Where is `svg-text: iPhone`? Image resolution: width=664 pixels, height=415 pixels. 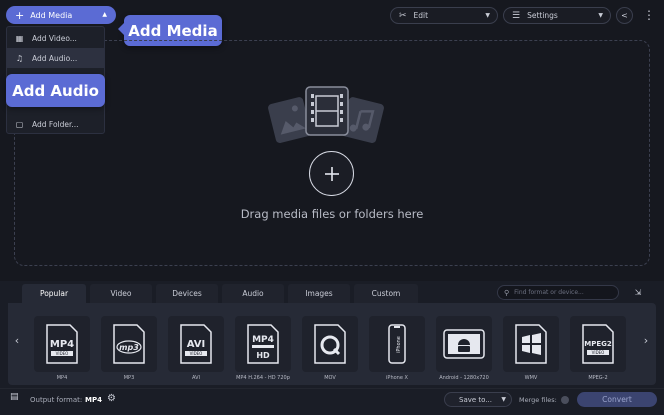
svg-text: iPhone is located at coordinates (399, 344).